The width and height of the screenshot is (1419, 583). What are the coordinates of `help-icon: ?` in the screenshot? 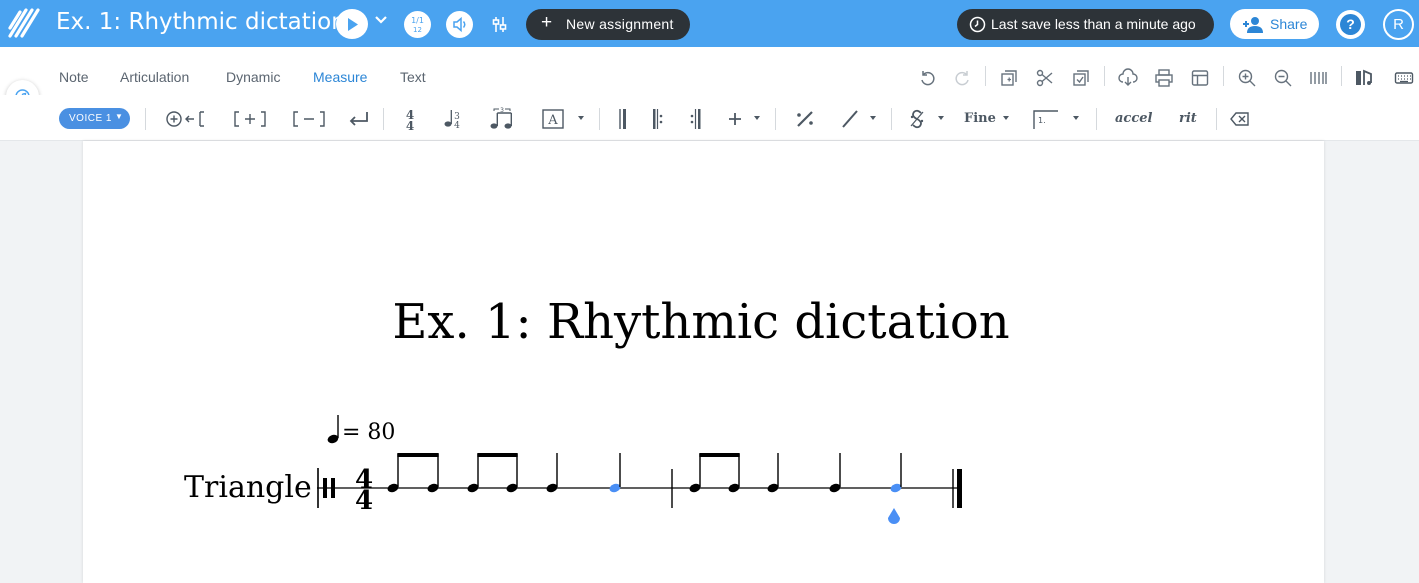 It's located at (1350, 24).